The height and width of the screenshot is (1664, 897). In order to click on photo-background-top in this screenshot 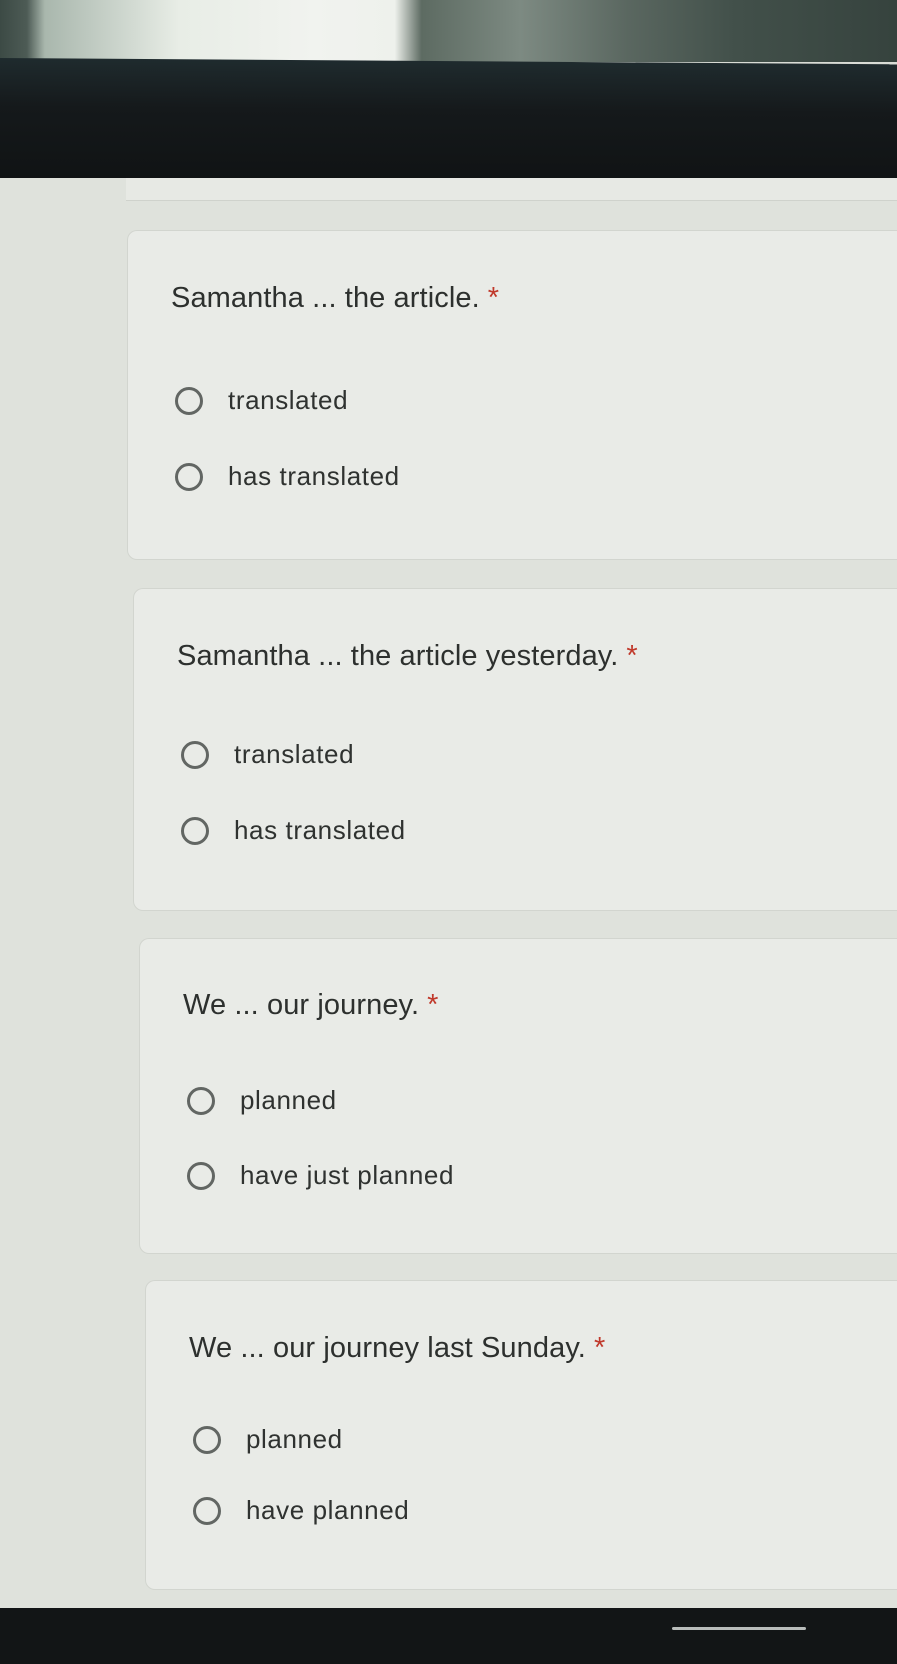, I will do `click(448, 31)`.